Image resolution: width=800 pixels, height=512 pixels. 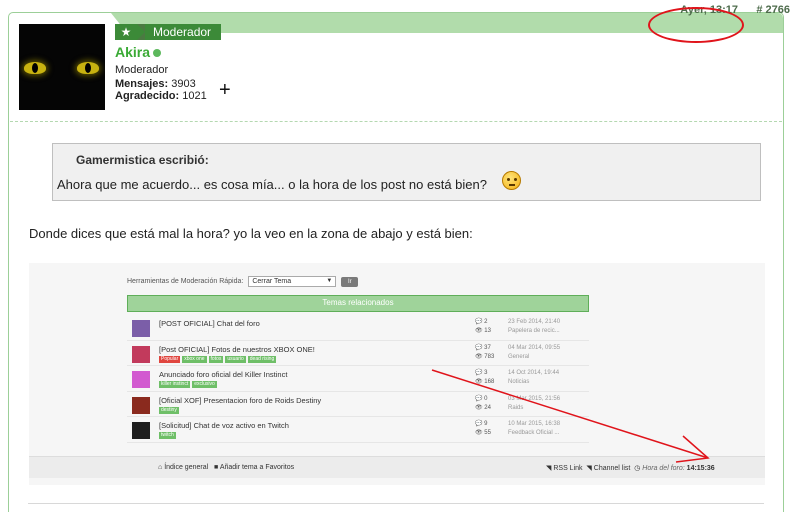 I want to click on channel-list-link: Channel list, so click(x=612, y=468).